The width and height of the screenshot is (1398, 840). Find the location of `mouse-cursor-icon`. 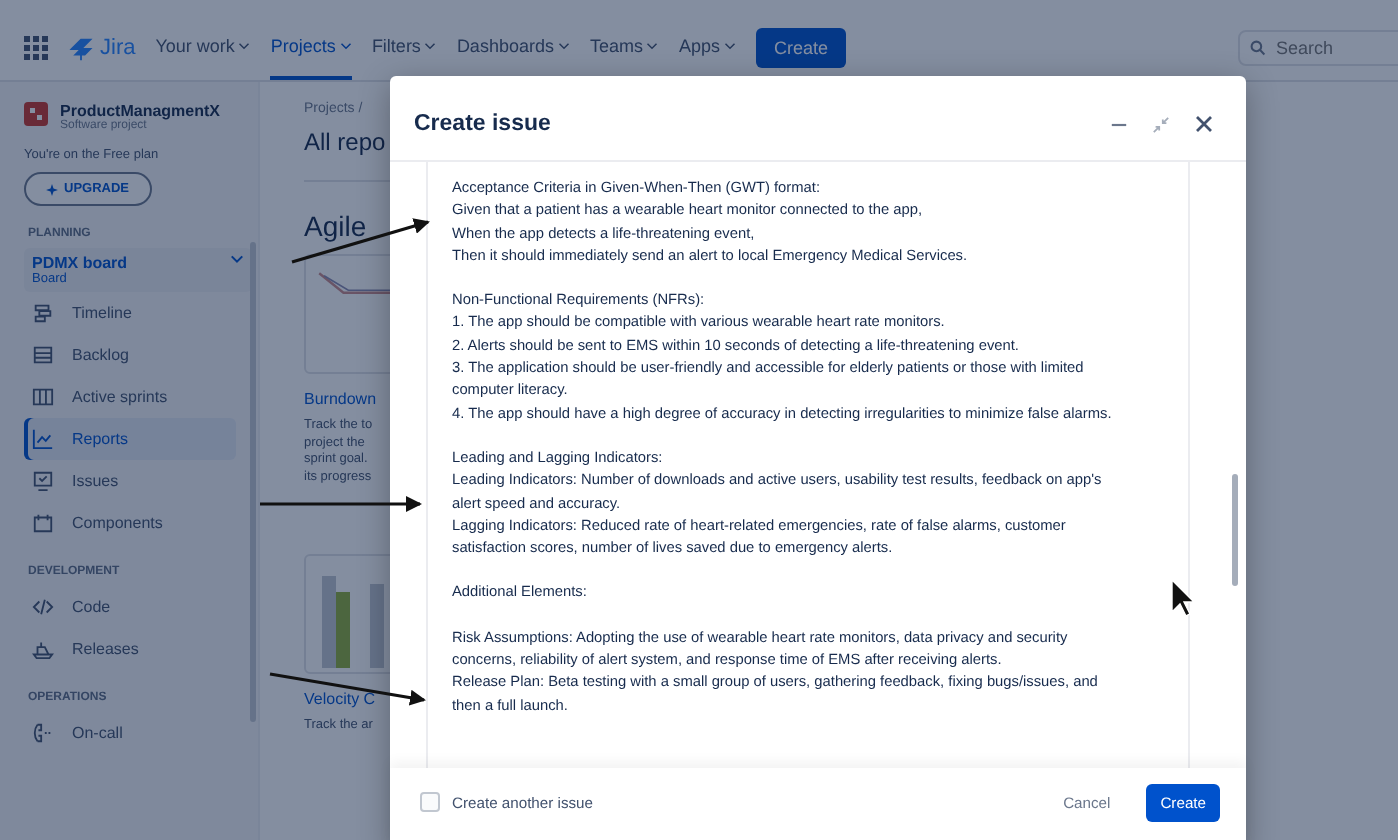

mouse-cursor-icon is located at coordinates (1183, 597).